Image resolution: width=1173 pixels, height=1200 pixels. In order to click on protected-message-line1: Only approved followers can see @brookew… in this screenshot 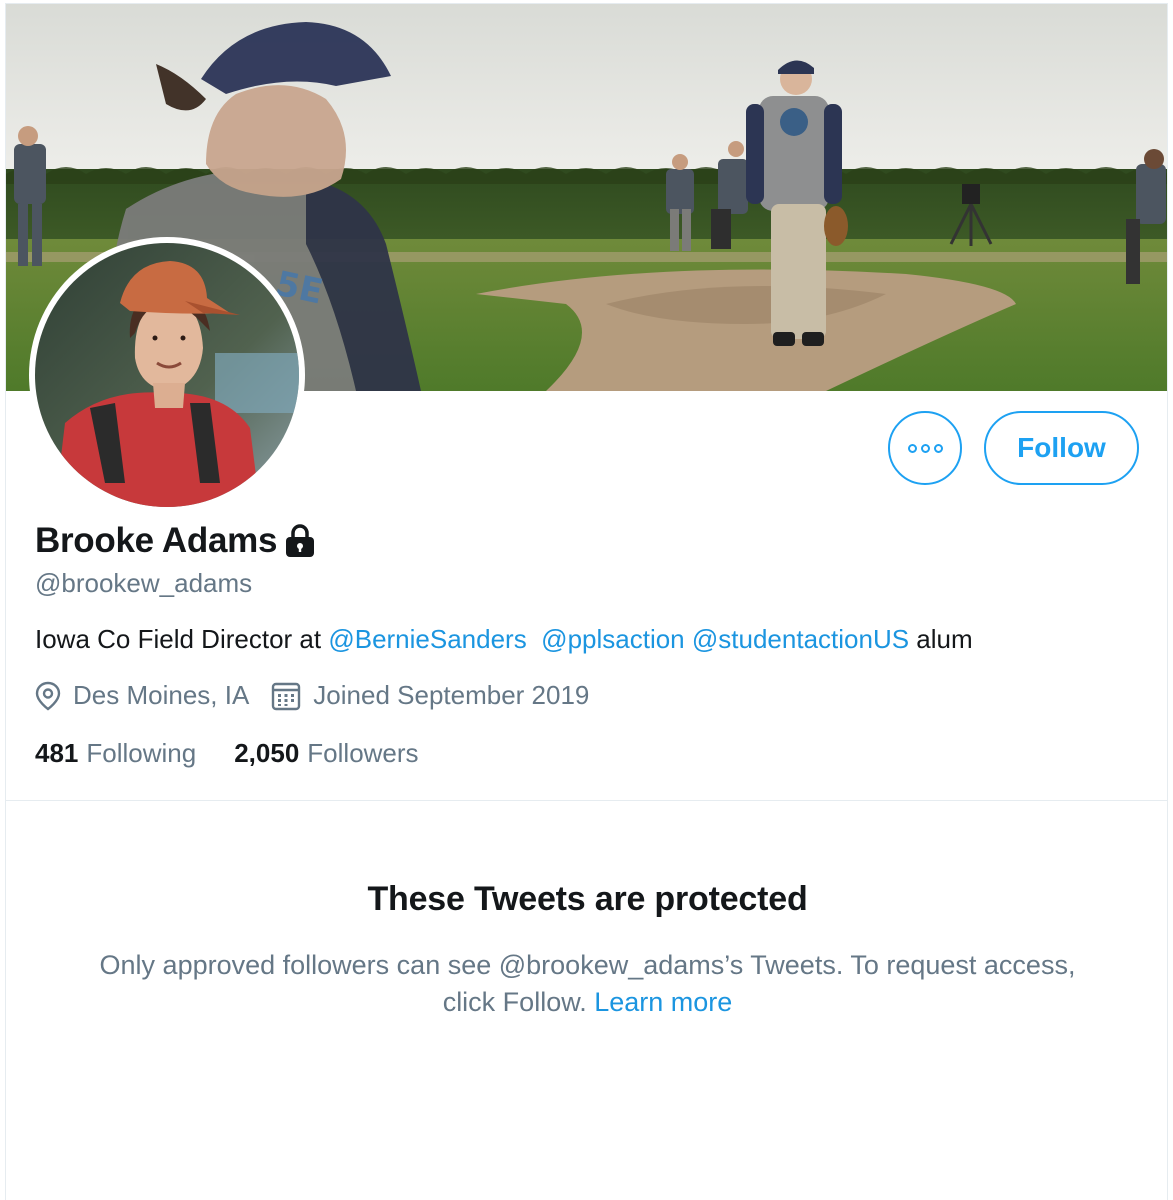, I will do `click(587, 965)`.